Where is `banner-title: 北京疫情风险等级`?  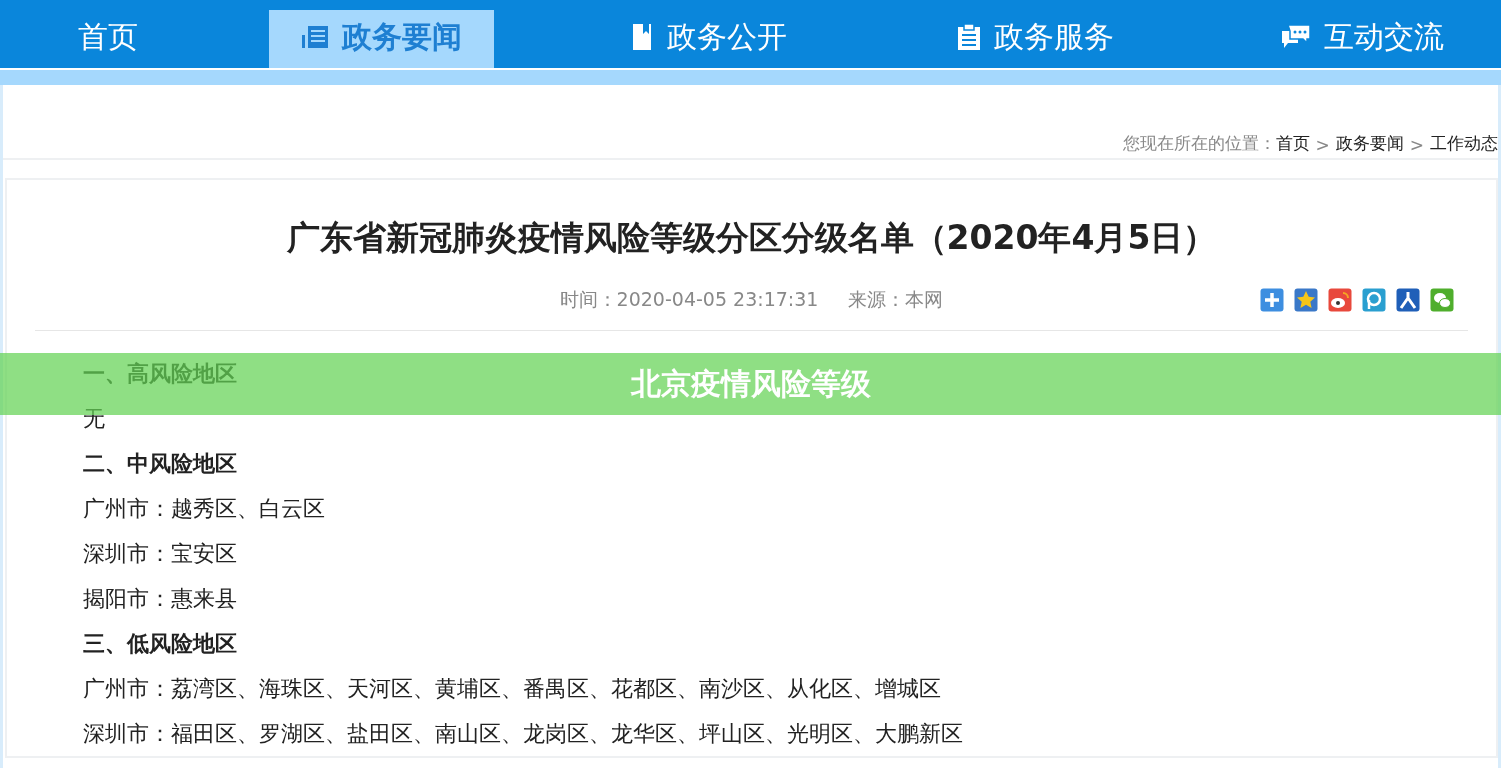 banner-title: 北京疫情风险等级 is located at coordinates (750, 383).